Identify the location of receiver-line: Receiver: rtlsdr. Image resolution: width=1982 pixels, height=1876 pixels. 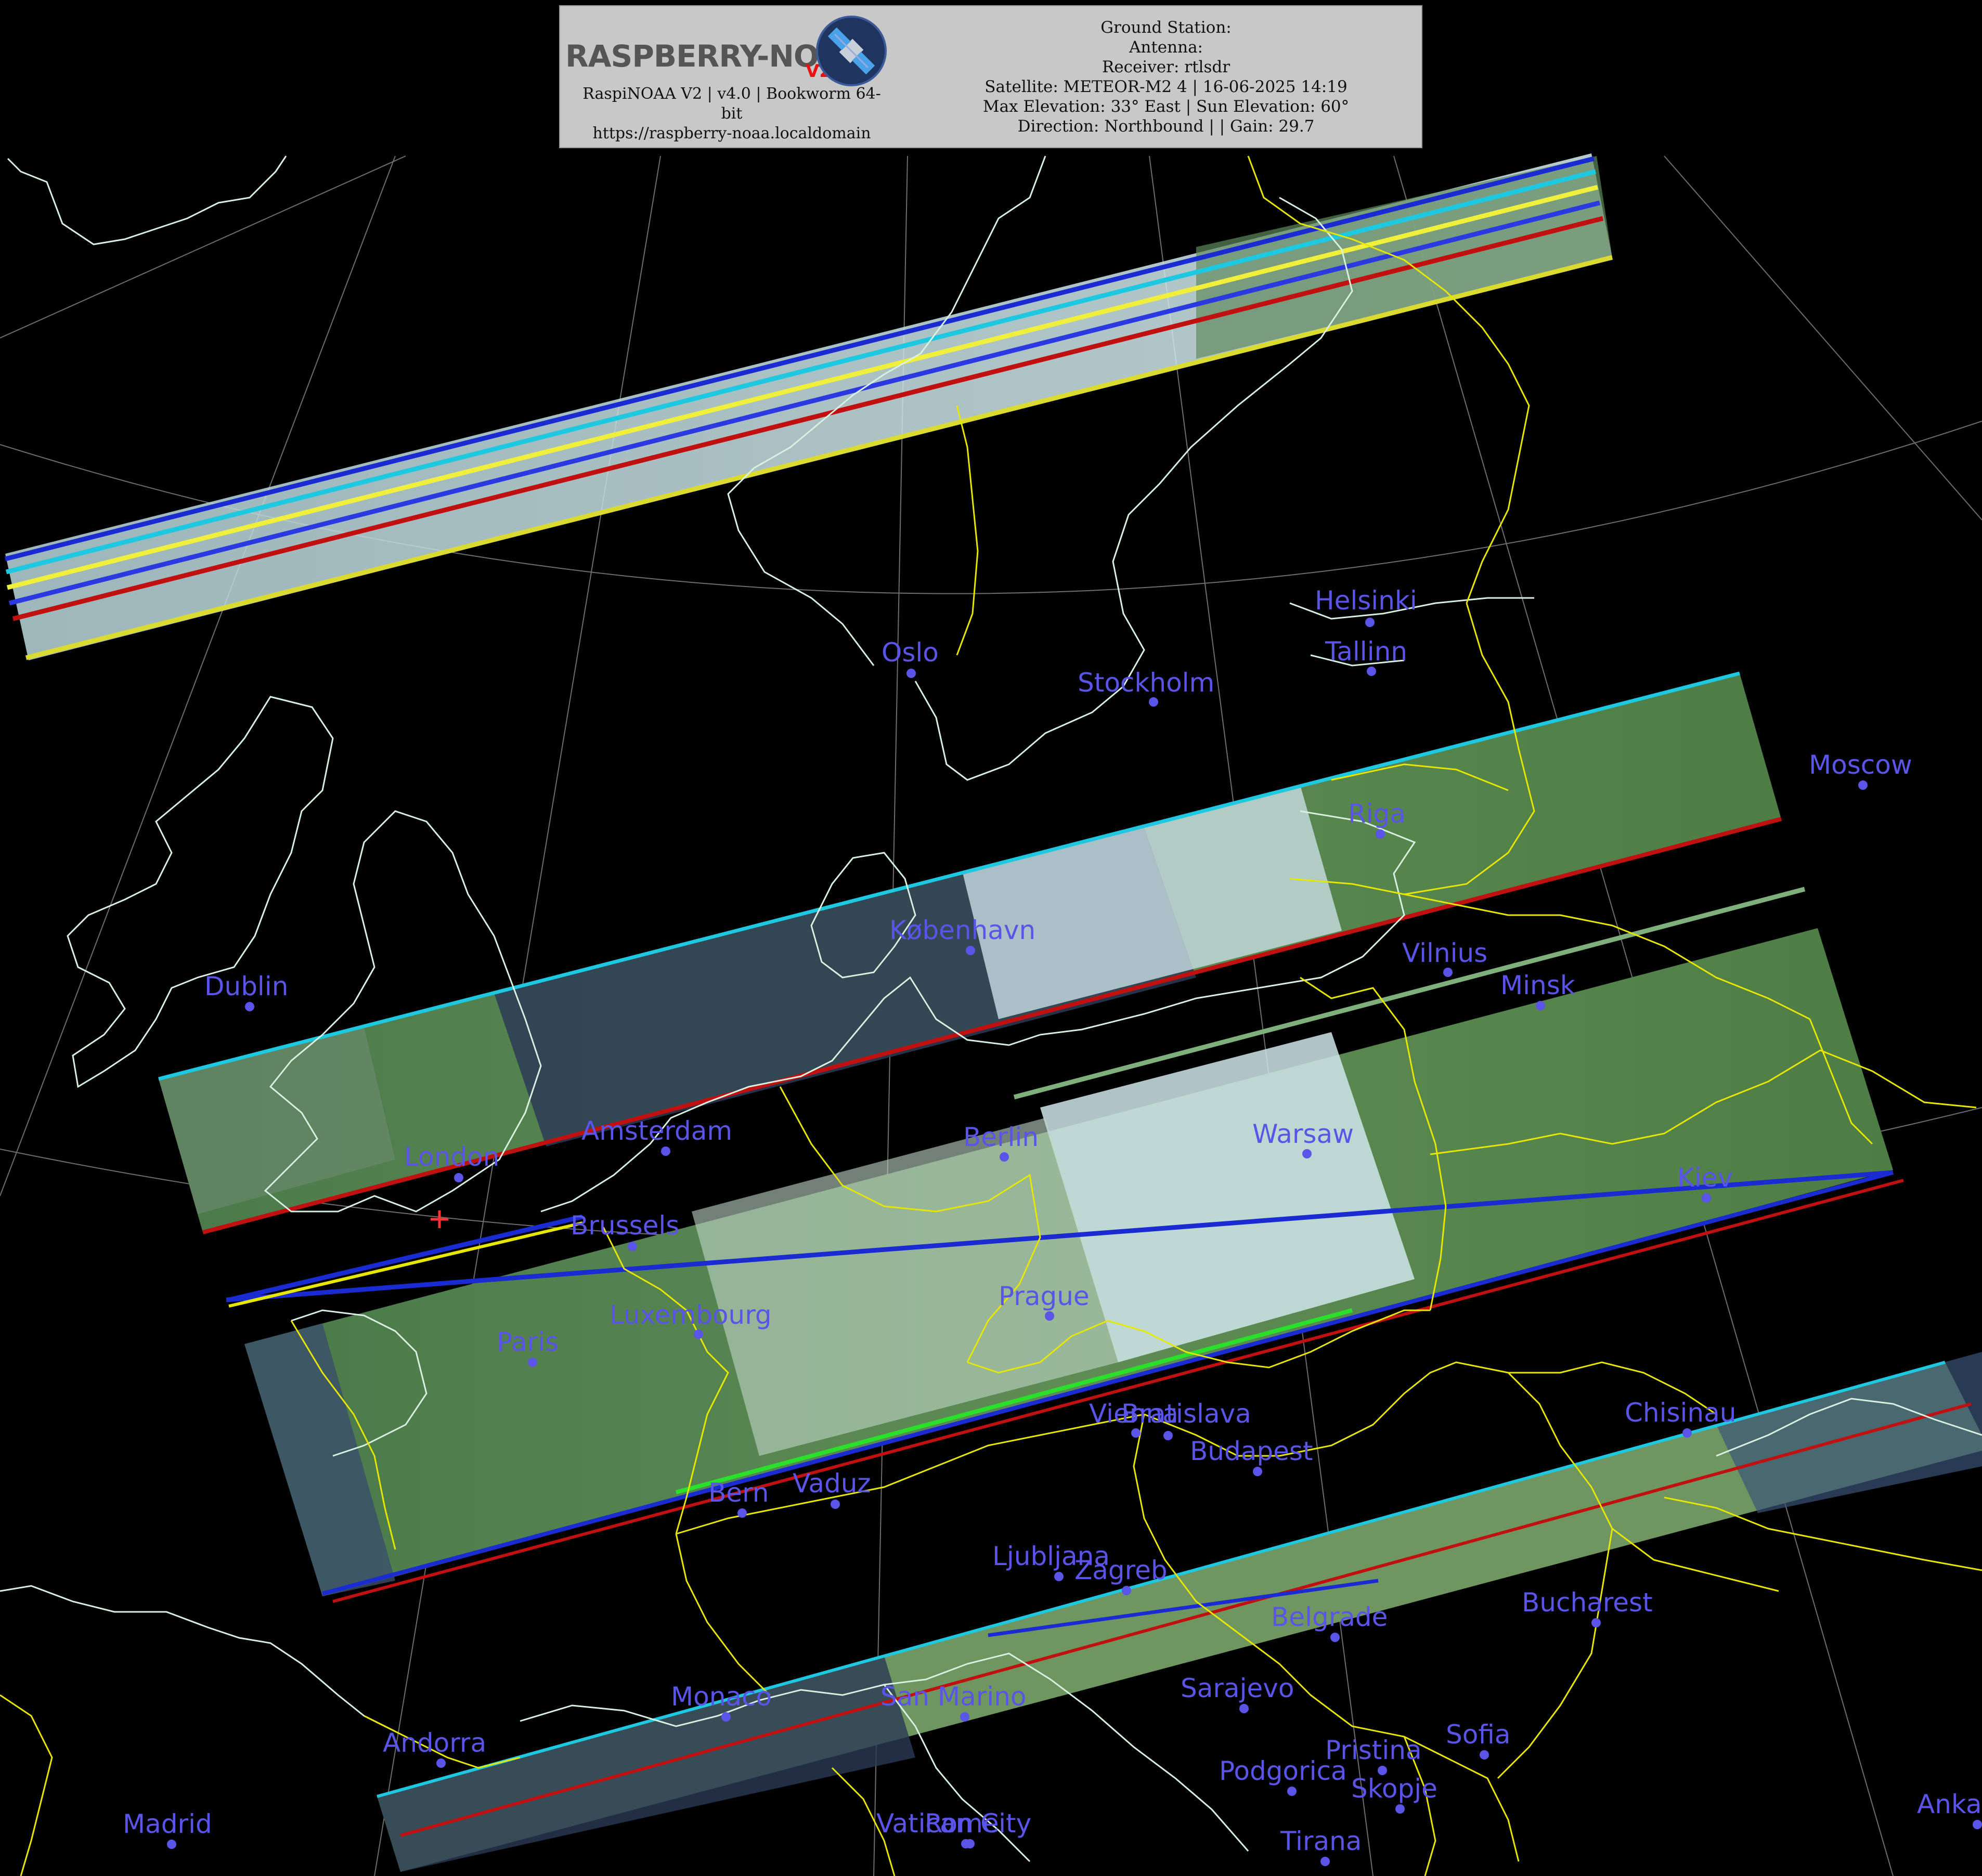
(1166, 67).